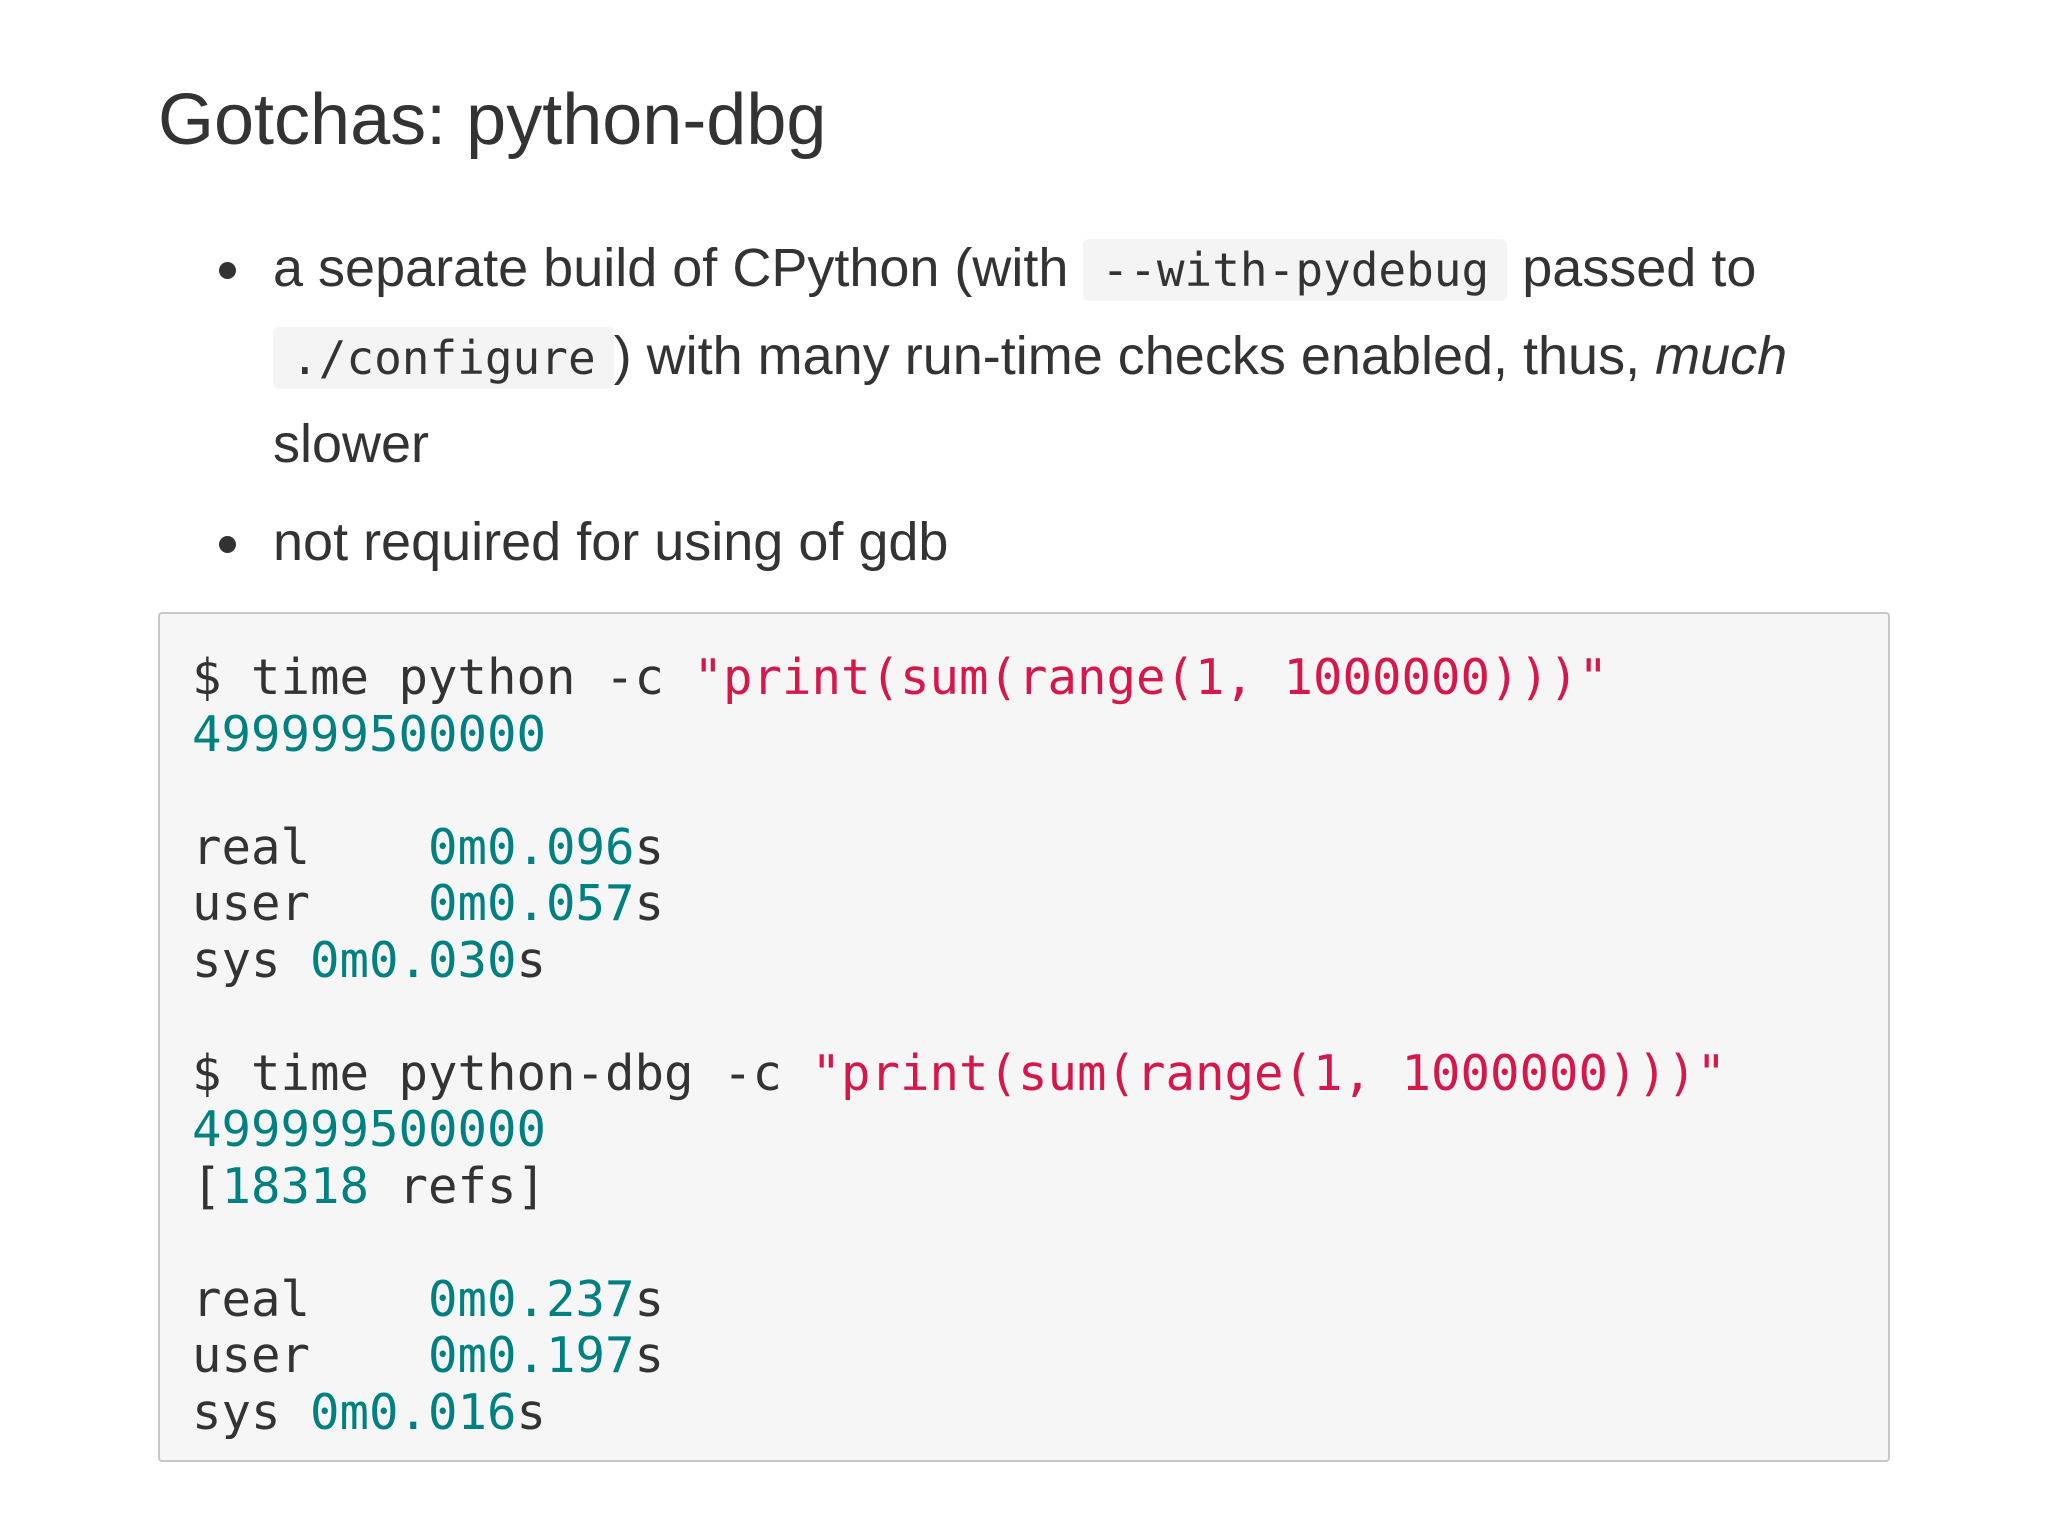 This screenshot has height=1538, width=2048. Describe the element at coordinates (1632, 268) in the screenshot. I see `bullet-text: passed to` at that location.